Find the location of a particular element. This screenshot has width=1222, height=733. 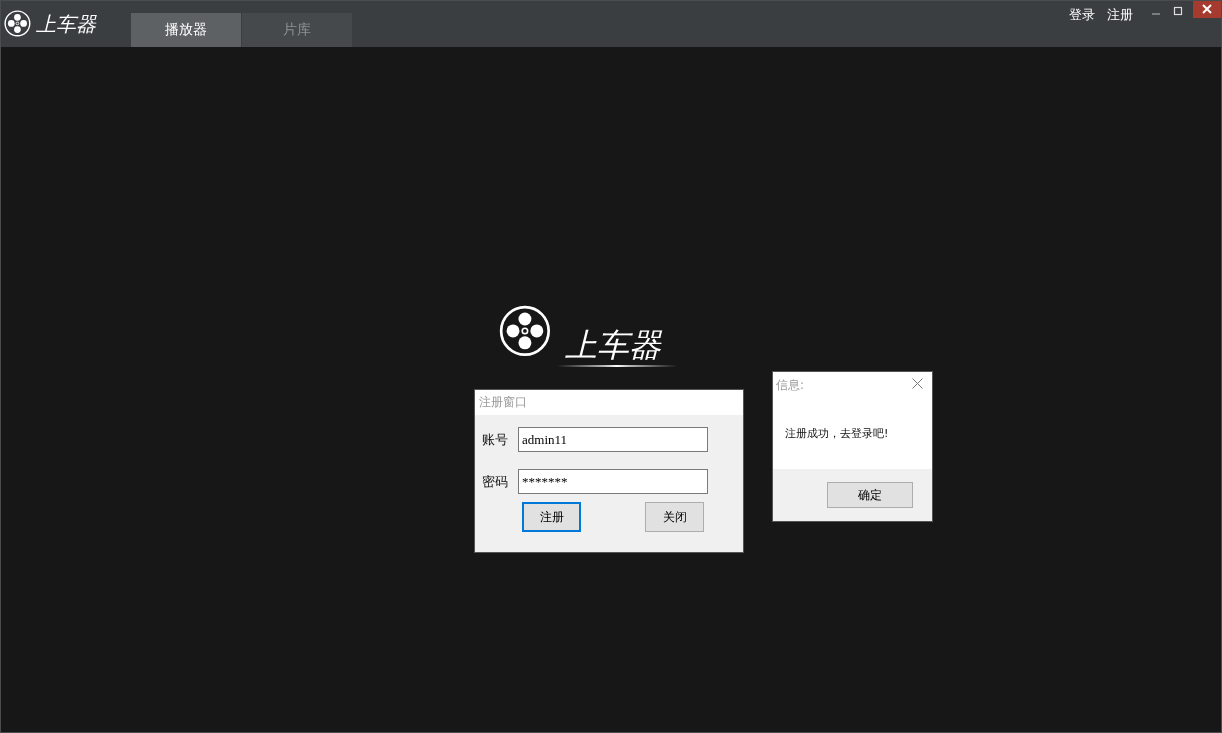

message-text: 注册成功，去登录吧! is located at coordinates (837, 433).